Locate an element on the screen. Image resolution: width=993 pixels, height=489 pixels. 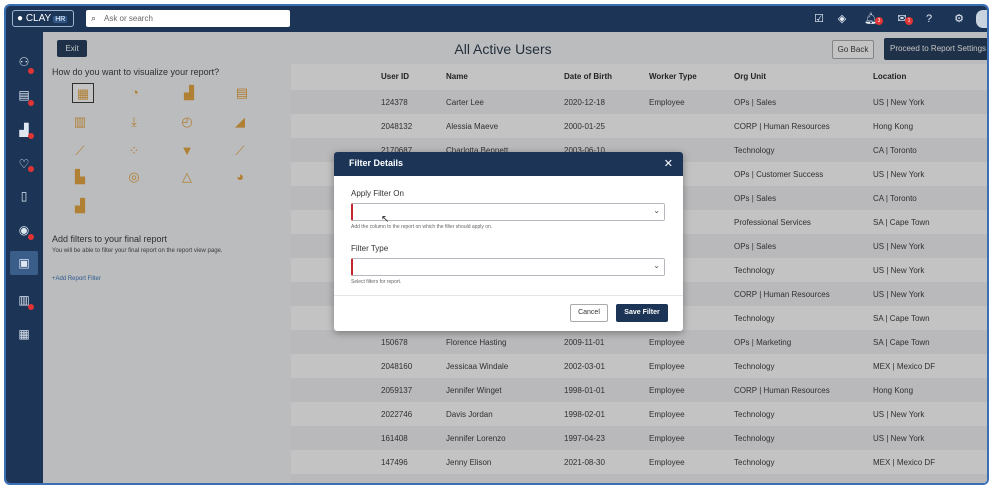
layers-icon: ◈ is located at coordinates (842, 19).